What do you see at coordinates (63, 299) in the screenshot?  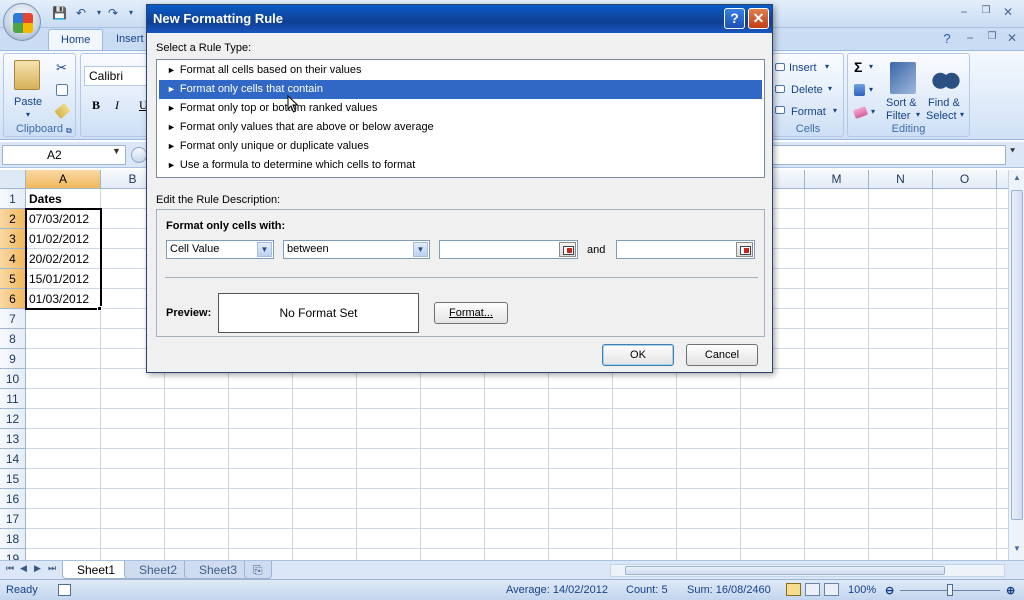 I see `grid-cell: 01/03/2012` at bounding box center [63, 299].